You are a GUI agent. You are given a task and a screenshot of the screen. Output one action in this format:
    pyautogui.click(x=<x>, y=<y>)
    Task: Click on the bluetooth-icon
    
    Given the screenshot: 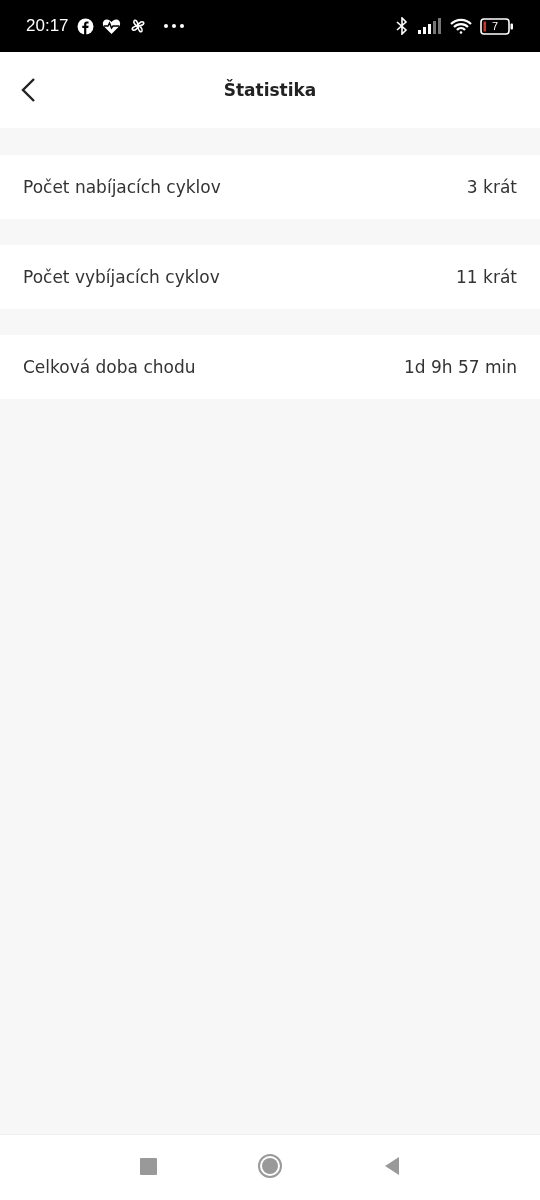 What is the action you would take?
    pyautogui.click(x=402, y=26)
    